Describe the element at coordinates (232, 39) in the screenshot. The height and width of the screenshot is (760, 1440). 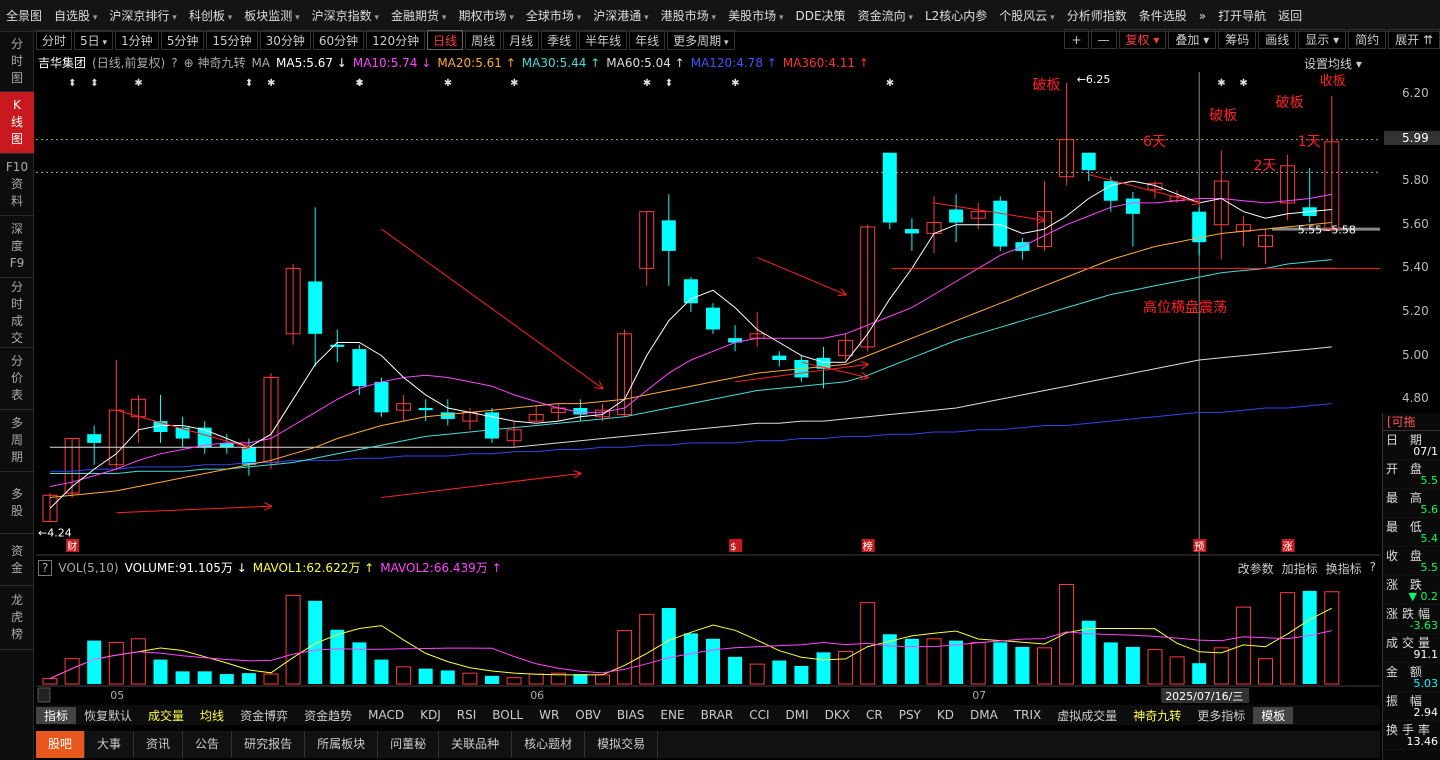
I see `period-tab-15分钟: 15分钟` at that location.